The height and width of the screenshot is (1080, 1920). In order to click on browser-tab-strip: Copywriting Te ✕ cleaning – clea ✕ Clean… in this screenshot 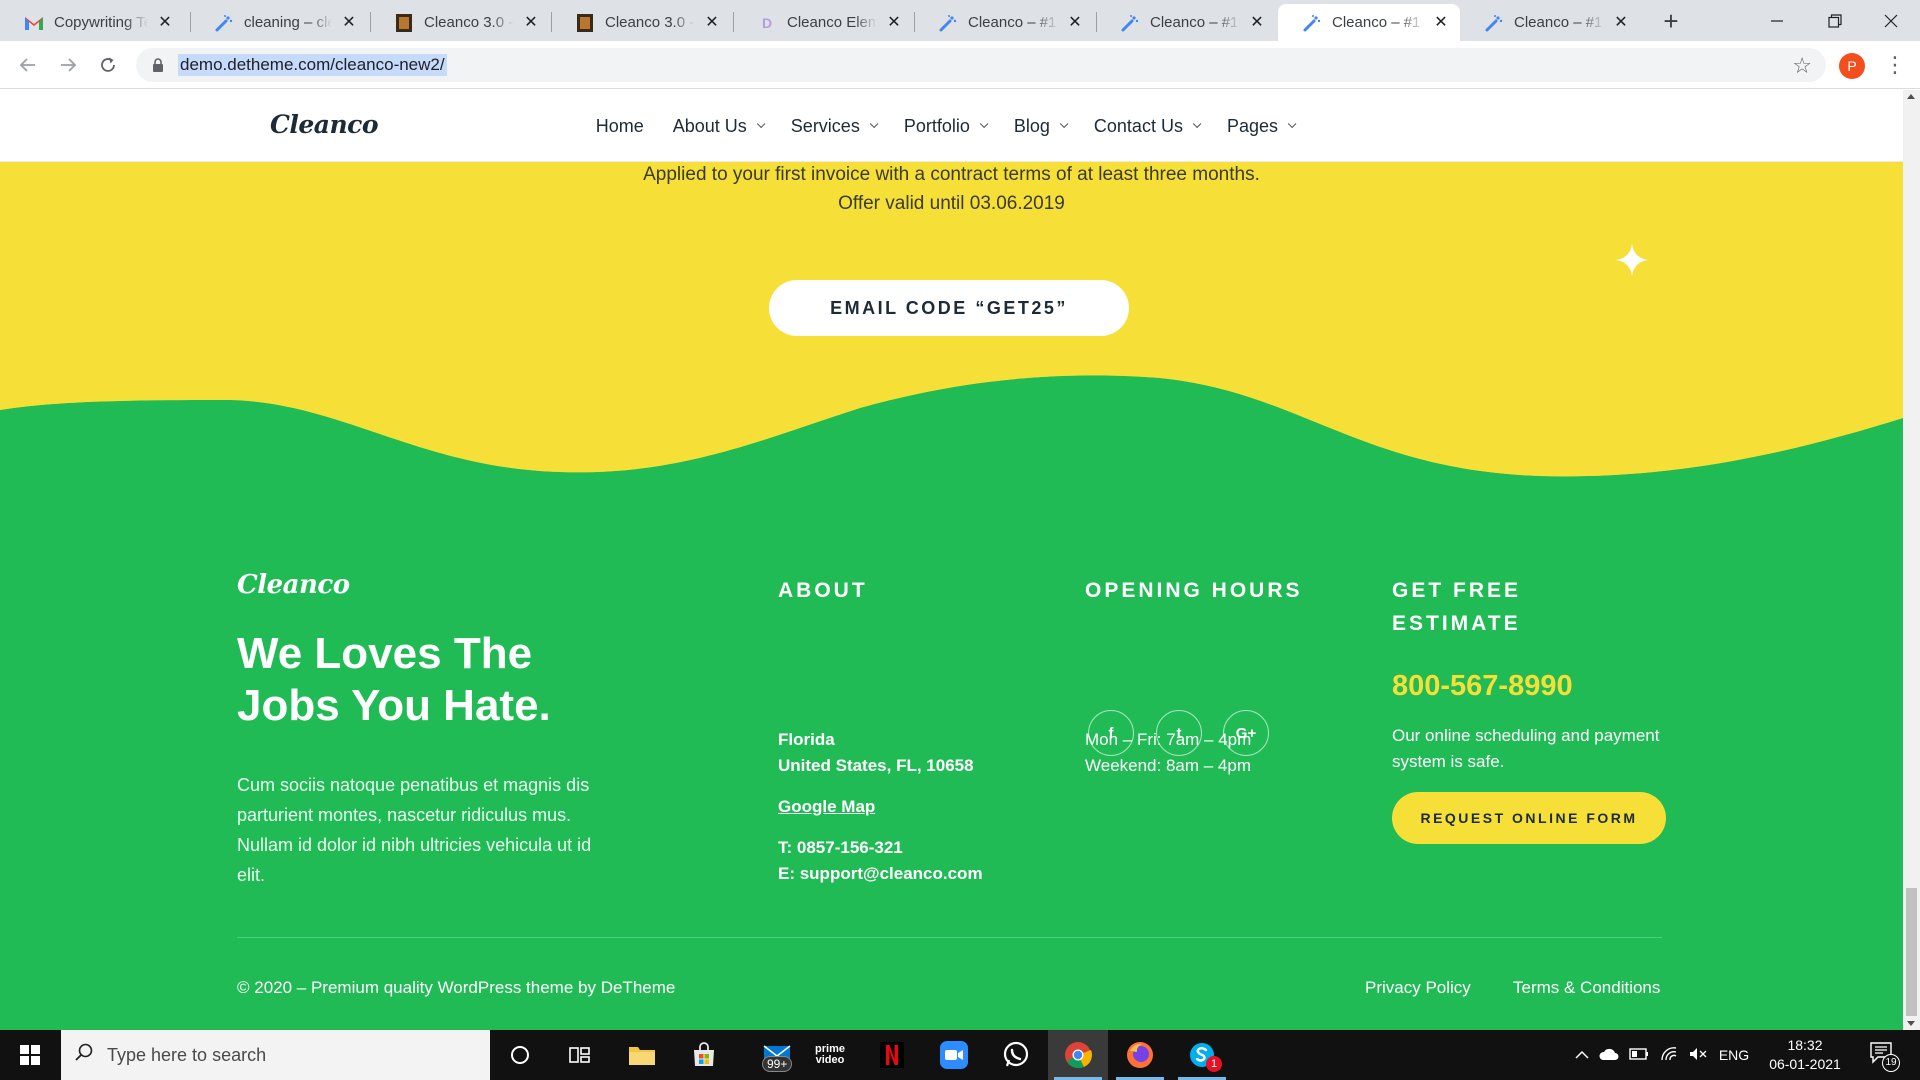, I will do `click(960, 20)`.